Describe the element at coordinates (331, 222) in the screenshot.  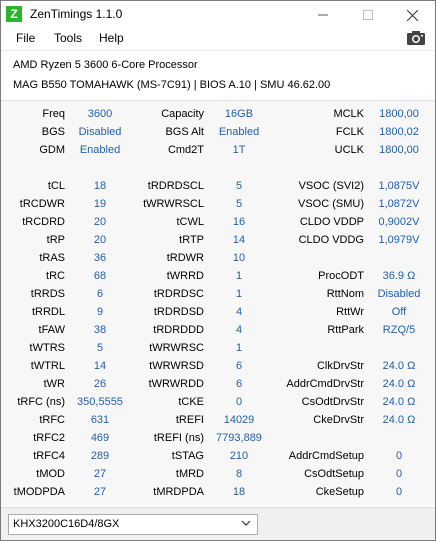
I see `timing-label: CLDO VDDP` at that location.